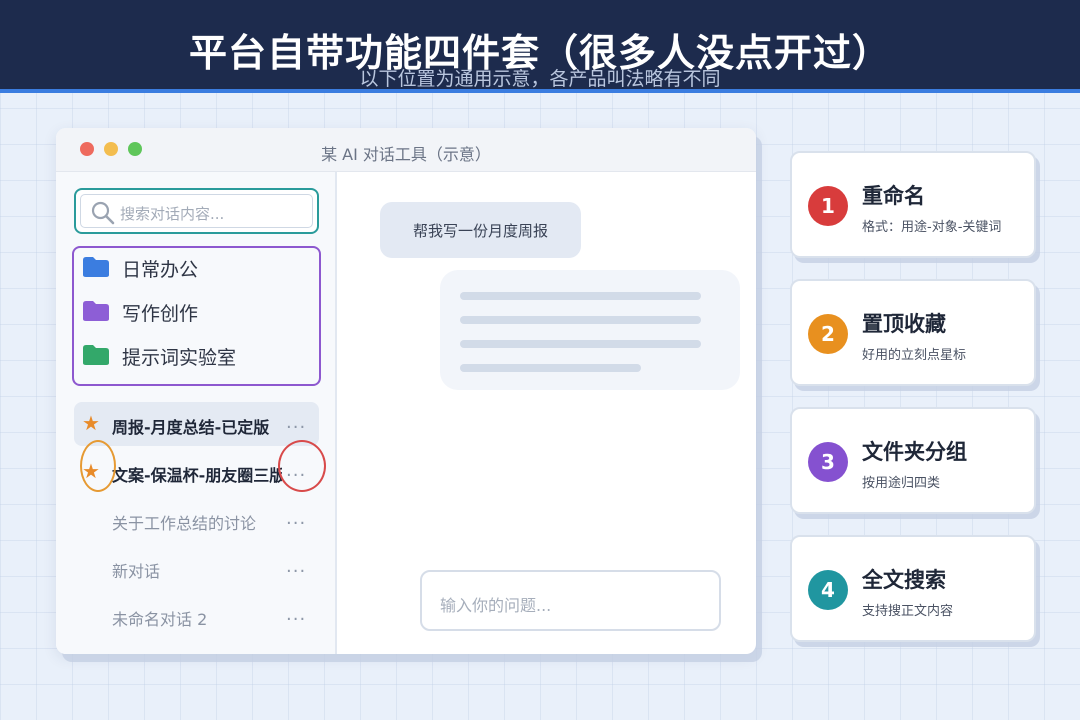 The height and width of the screenshot is (720, 1080). I want to click on feature-title: 全文搜索, so click(904, 580).